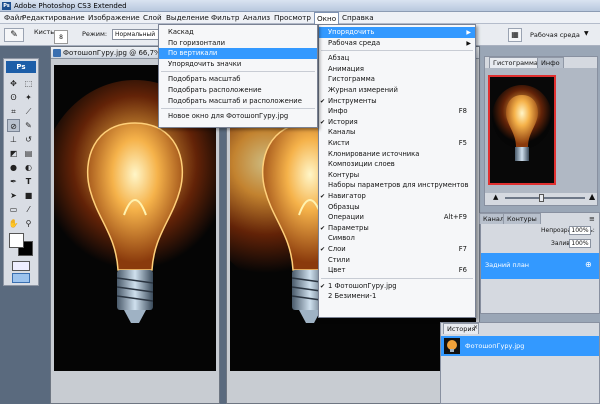  What do you see at coordinates (300, 6) in the screenshot?
I see `title-bar: Ps Adobe Photoshop CS3 Extended` at bounding box center [300, 6].